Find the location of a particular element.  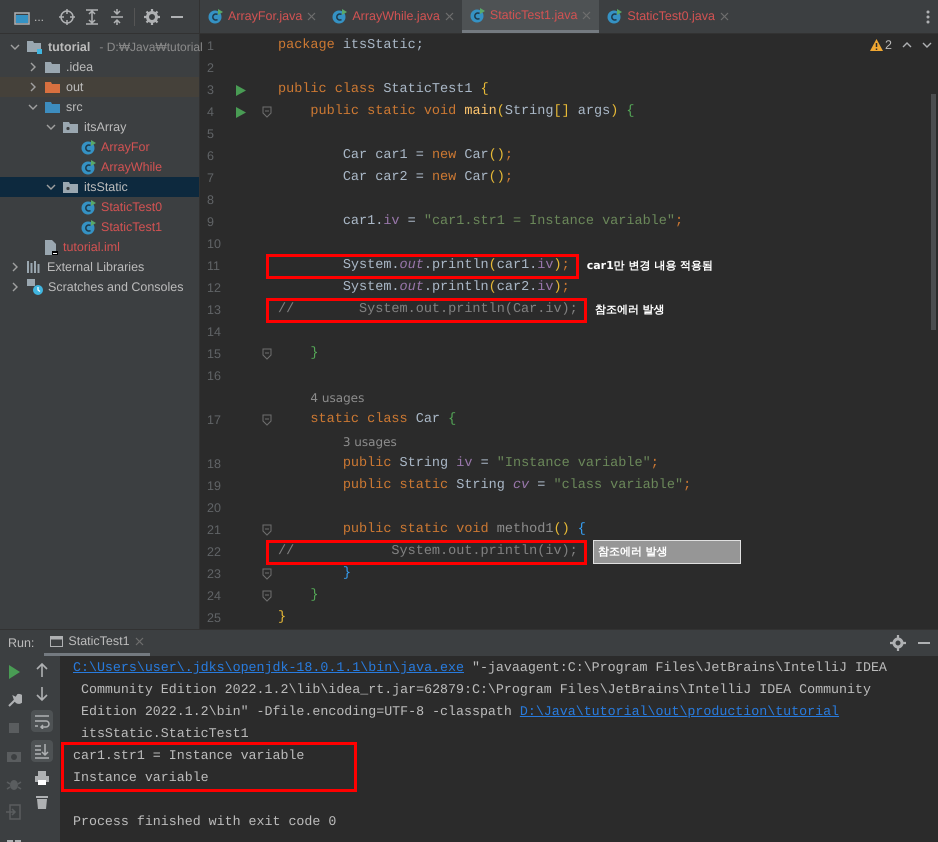

note-tag: 참조에러 발생 is located at coordinates (666, 552).